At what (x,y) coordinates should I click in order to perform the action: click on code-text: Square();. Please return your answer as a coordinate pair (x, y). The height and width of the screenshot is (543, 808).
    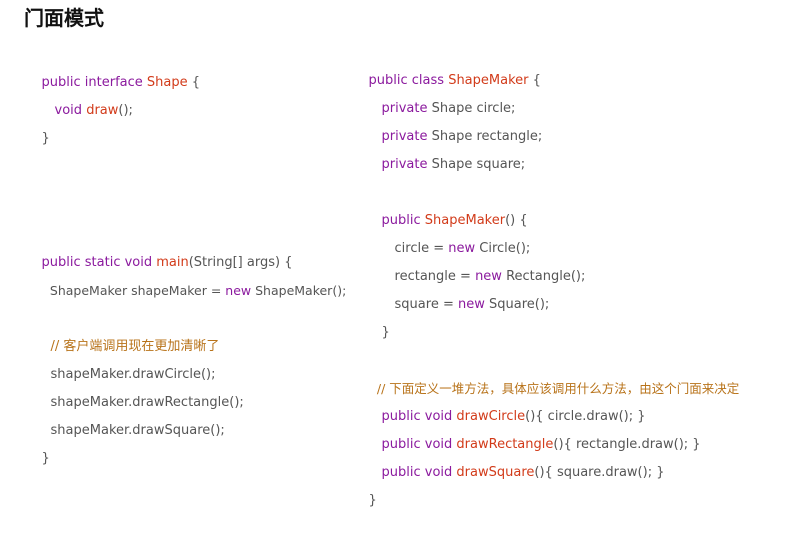
    Looking at the image, I should click on (517, 304).